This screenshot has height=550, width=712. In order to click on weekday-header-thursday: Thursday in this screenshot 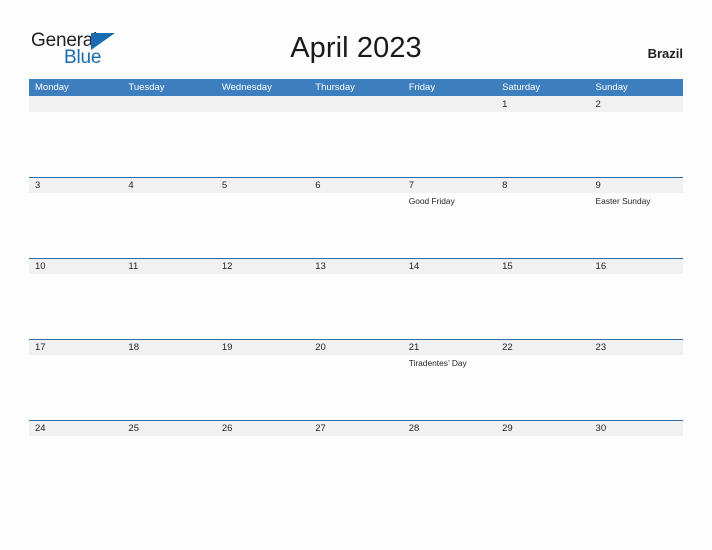, I will do `click(335, 87)`.